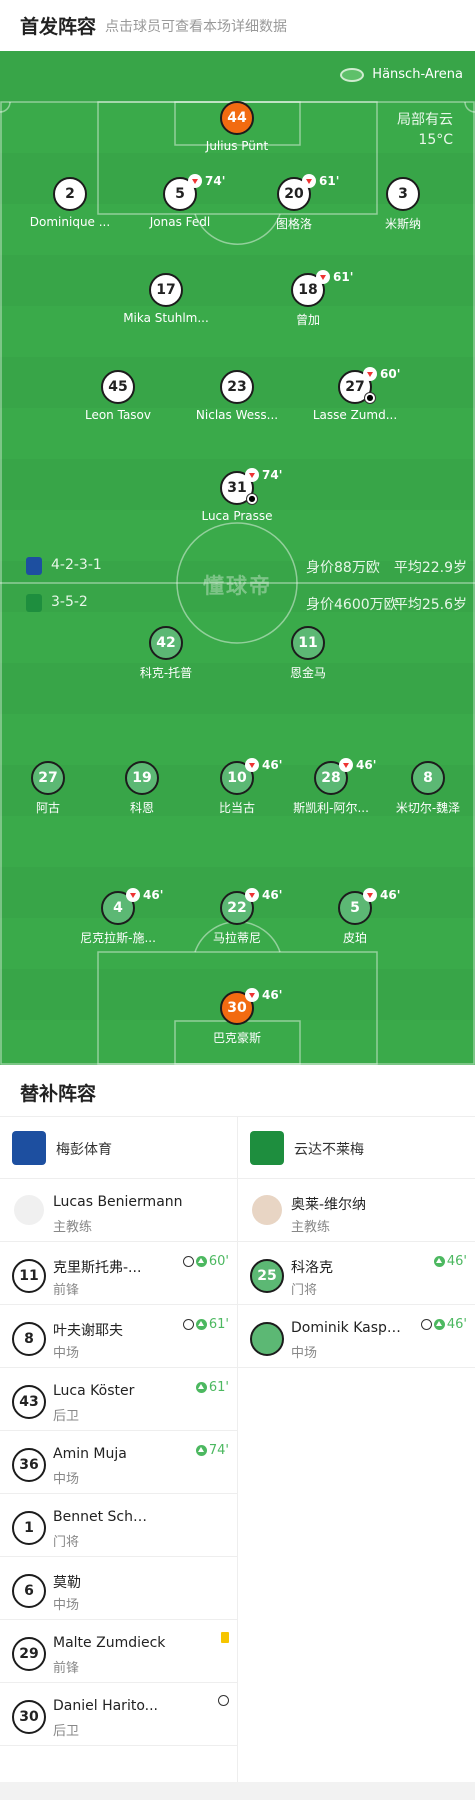 This screenshot has height=1800, width=475. What do you see at coordinates (70, 194) in the screenshot?
I see `jersey-number: 2` at bounding box center [70, 194].